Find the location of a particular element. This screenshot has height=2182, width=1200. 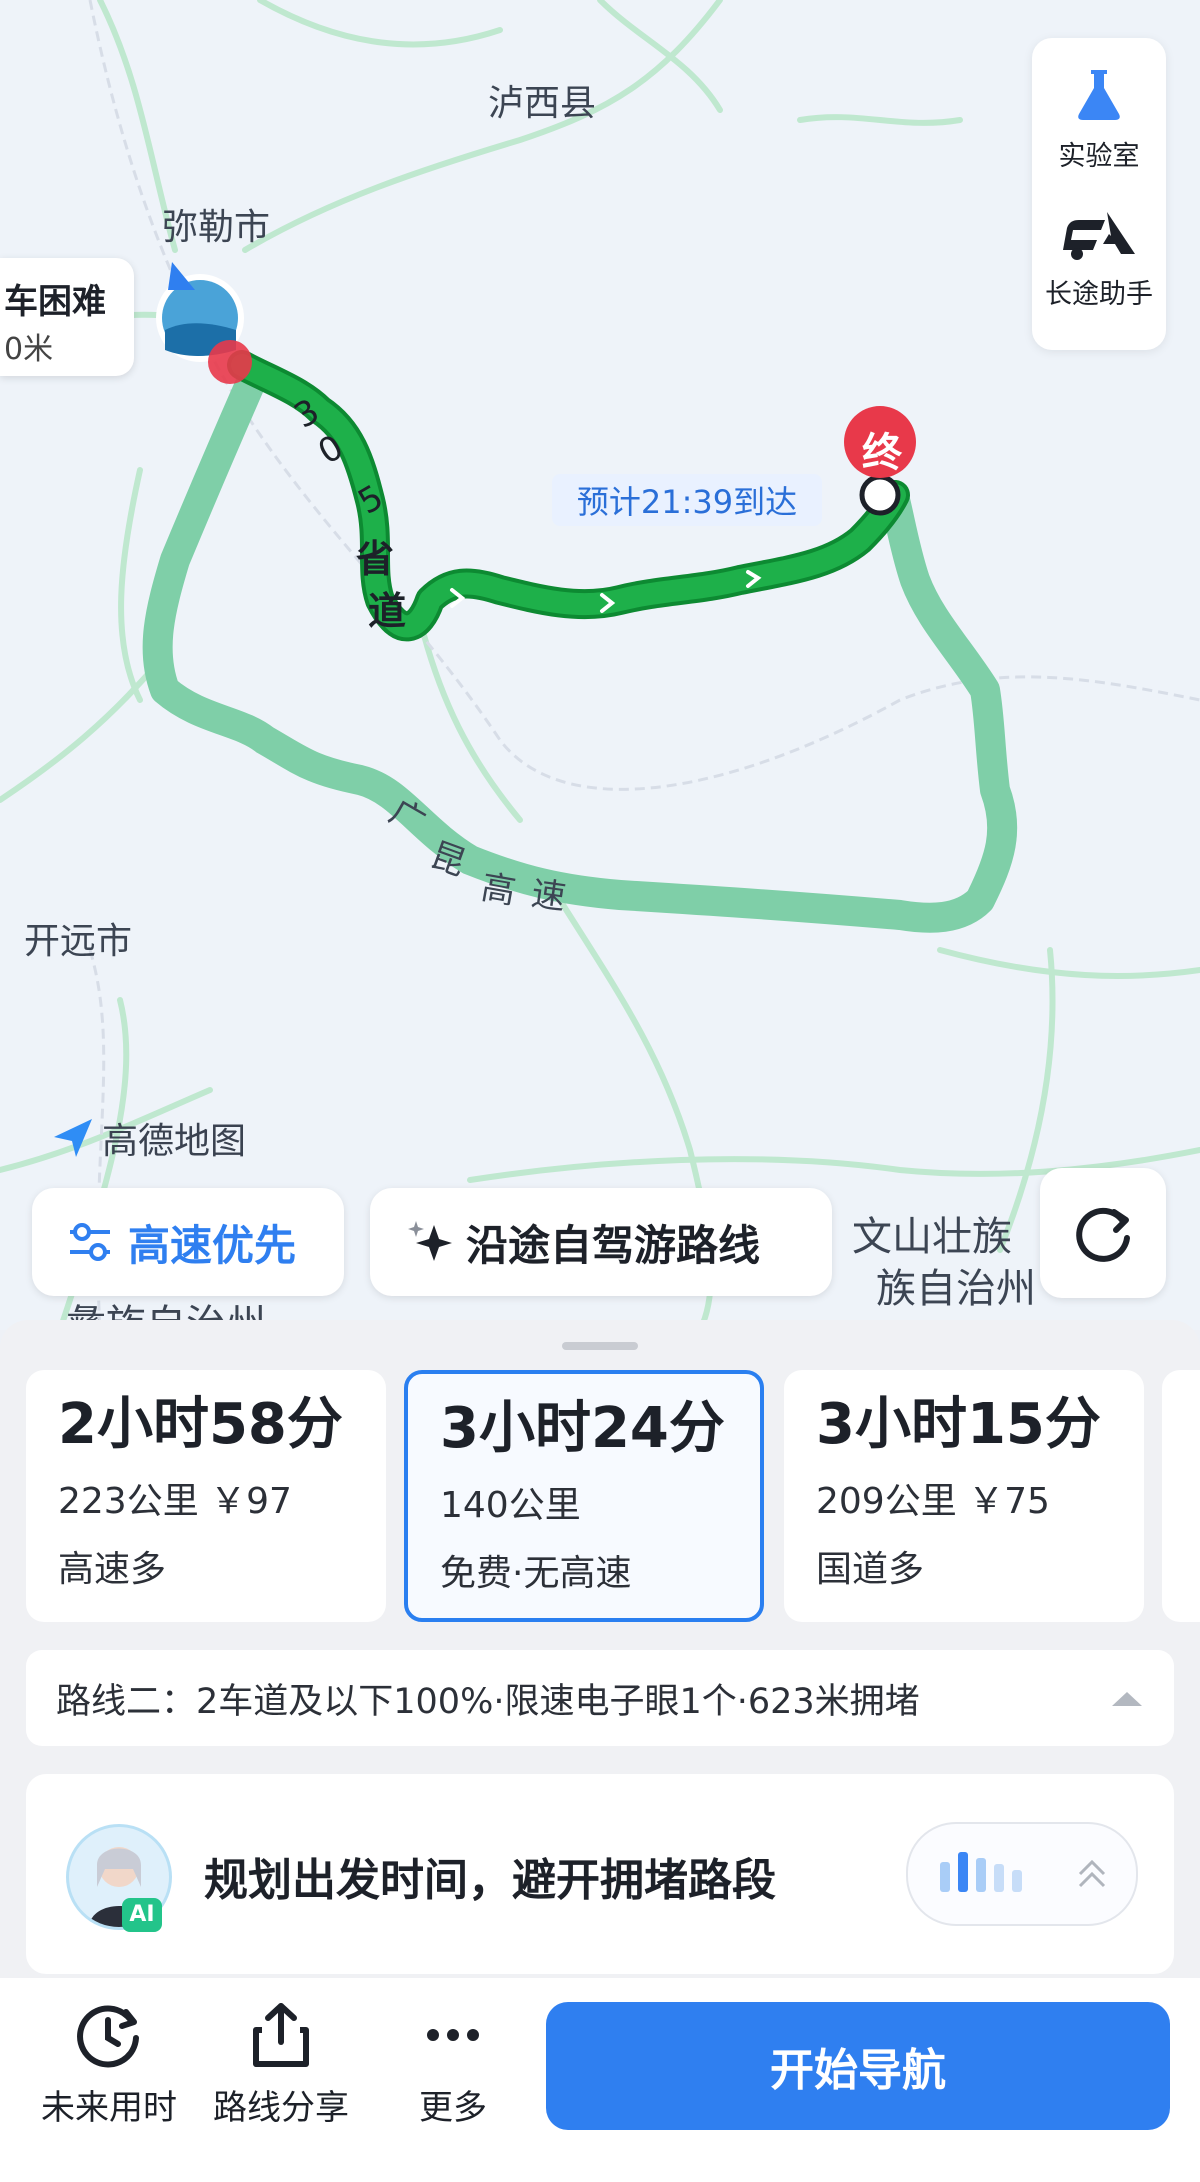

expressway-priority-button: 高速优先 is located at coordinates (188, 1242).